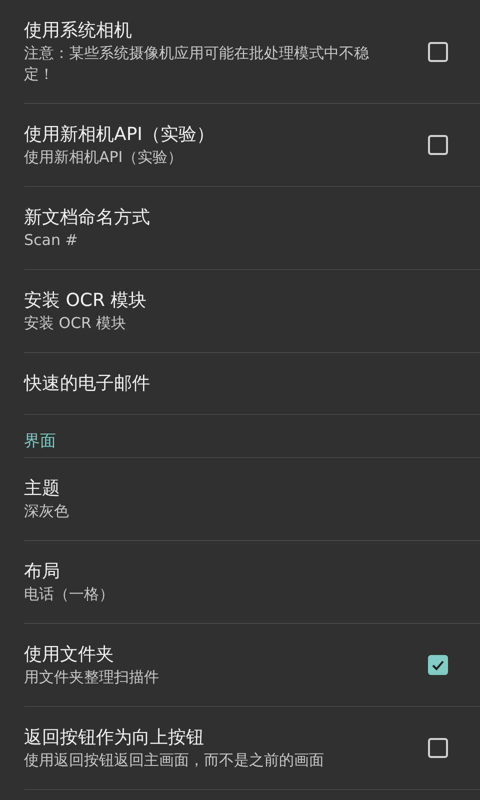 The height and width of the screenshot is (800, 480). I want to click on item-summary: 注意：某些系统摄像机应用可能在批处理模式中不稳定！, so click(197, 64).